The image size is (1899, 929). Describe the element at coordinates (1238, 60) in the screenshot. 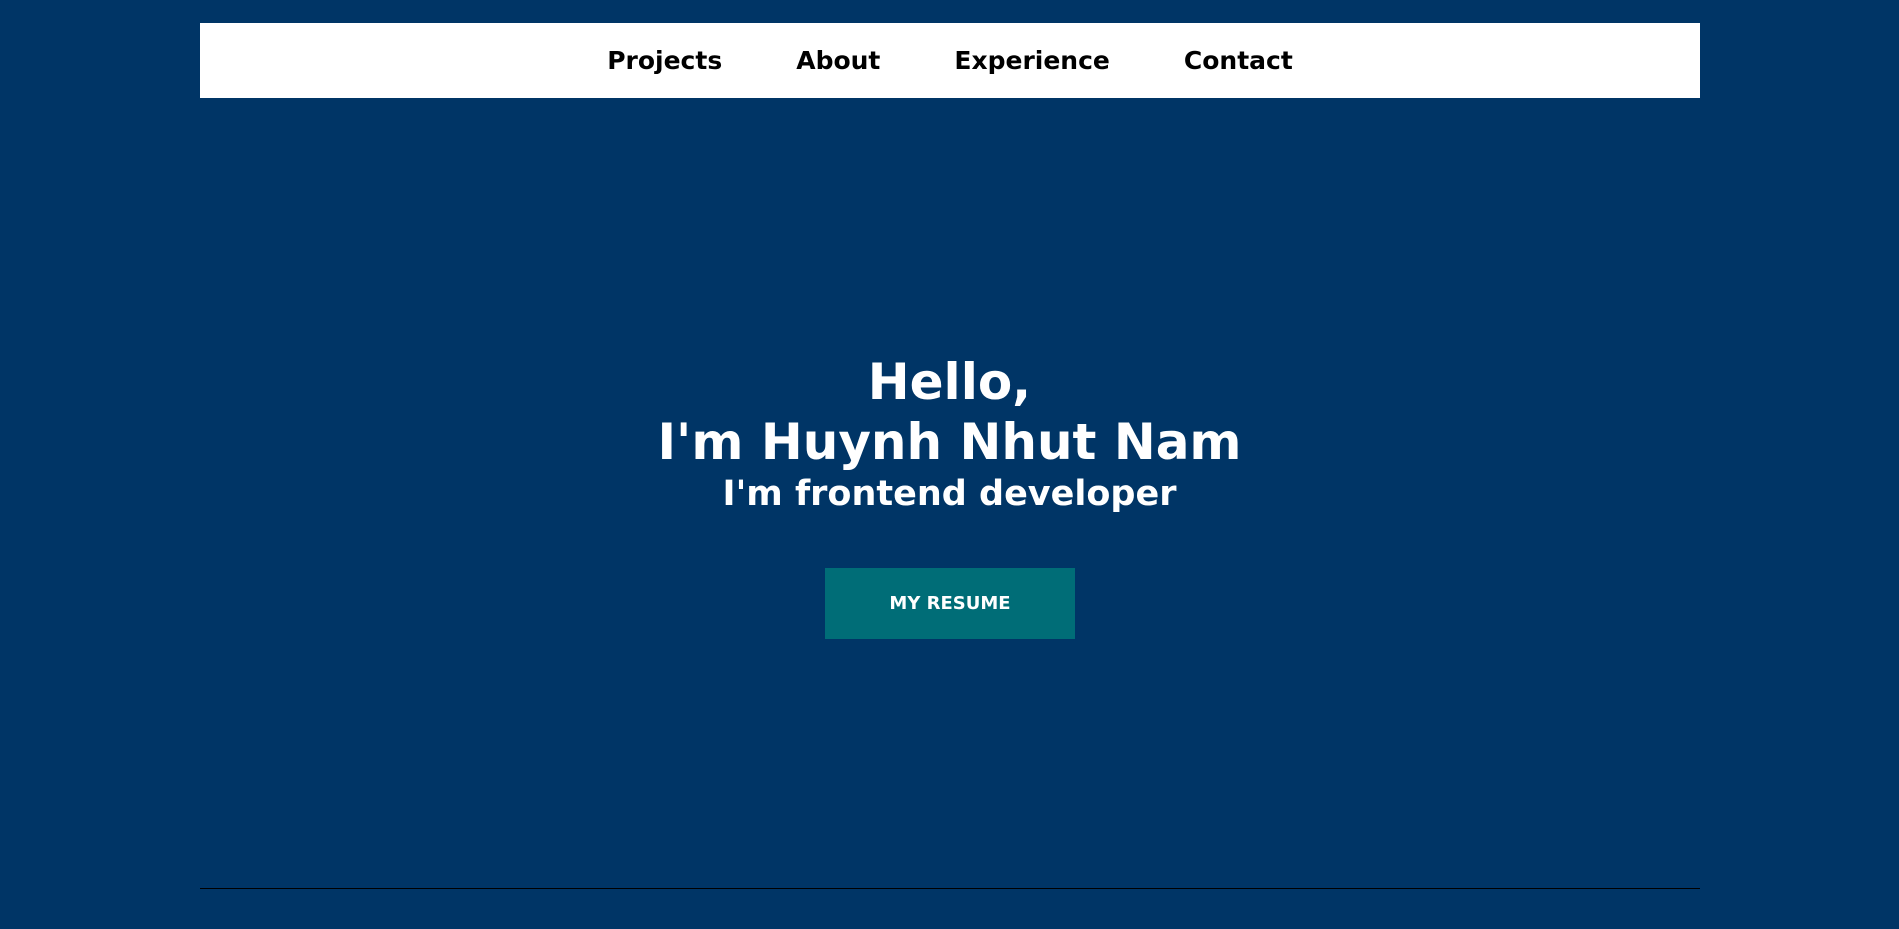

I see `nav-link-contact: Contact` at that location.